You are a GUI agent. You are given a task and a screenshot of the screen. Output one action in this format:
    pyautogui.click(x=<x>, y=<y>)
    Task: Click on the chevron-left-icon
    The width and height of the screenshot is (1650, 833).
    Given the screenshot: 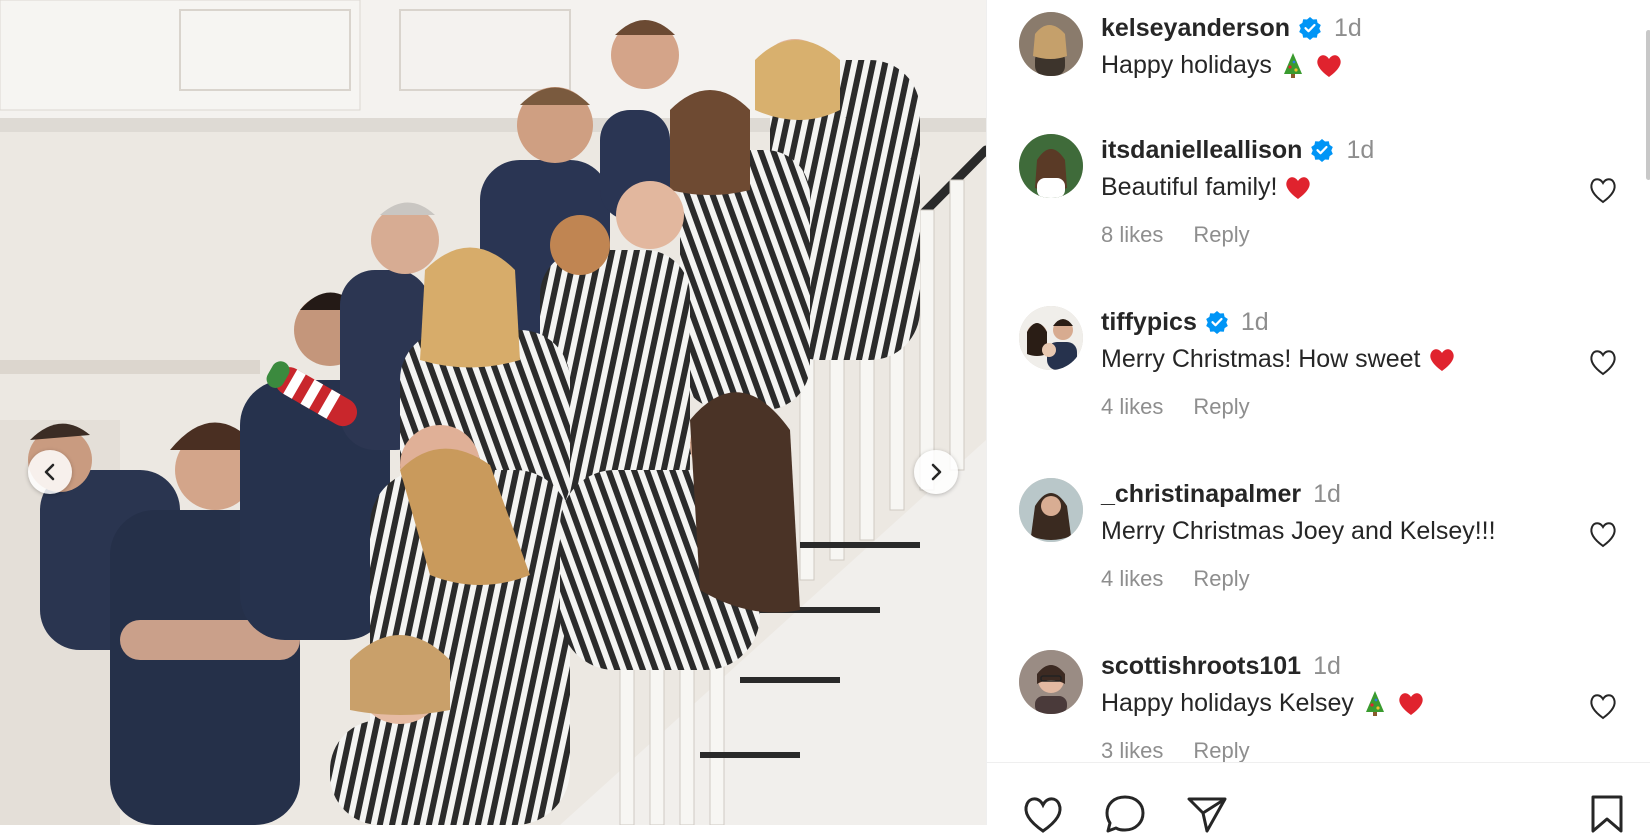 What is the action you would take?
    pyautogui.click(x=49, y=472)
    